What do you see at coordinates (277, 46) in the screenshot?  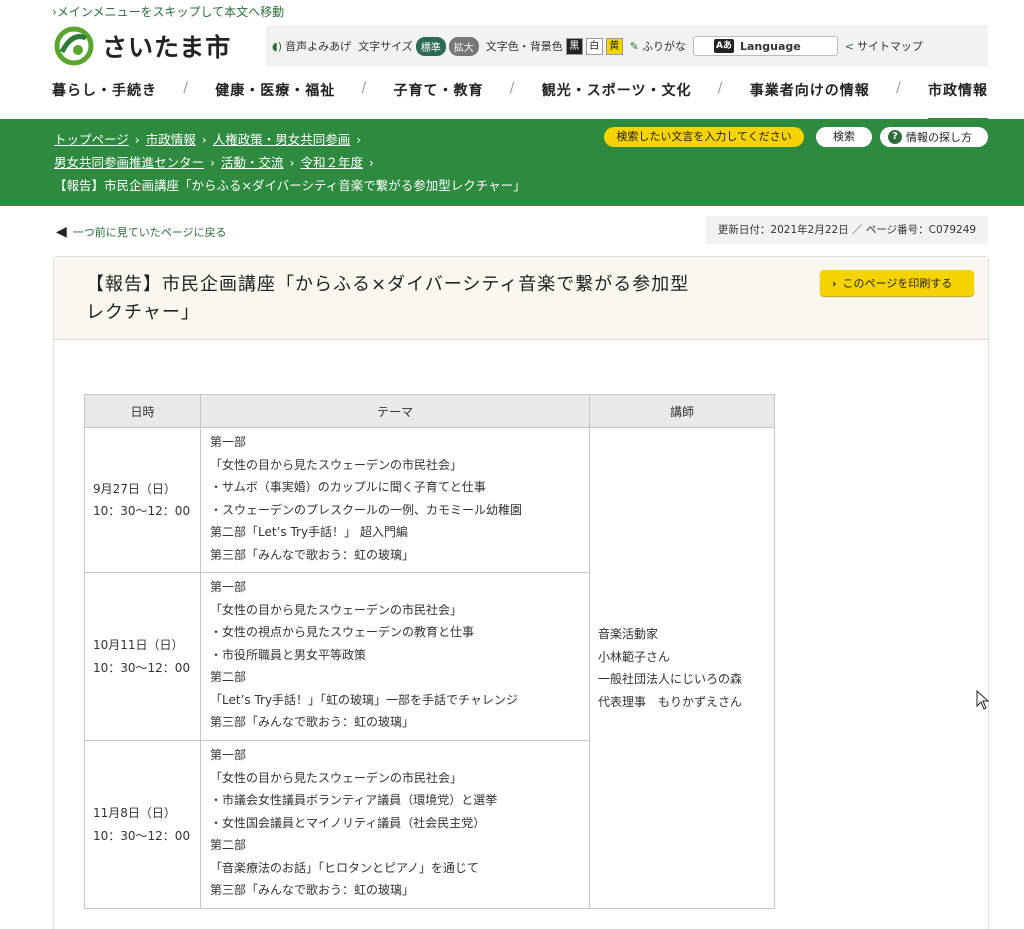 I see `speaker-icon: ◖)` at bounding box center [277, 46].